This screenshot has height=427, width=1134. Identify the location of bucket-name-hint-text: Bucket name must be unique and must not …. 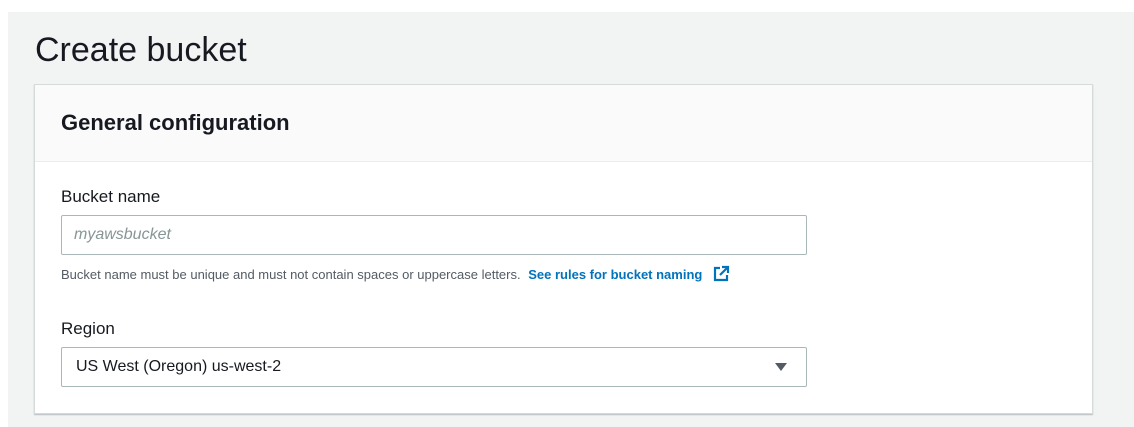
(291, 274).